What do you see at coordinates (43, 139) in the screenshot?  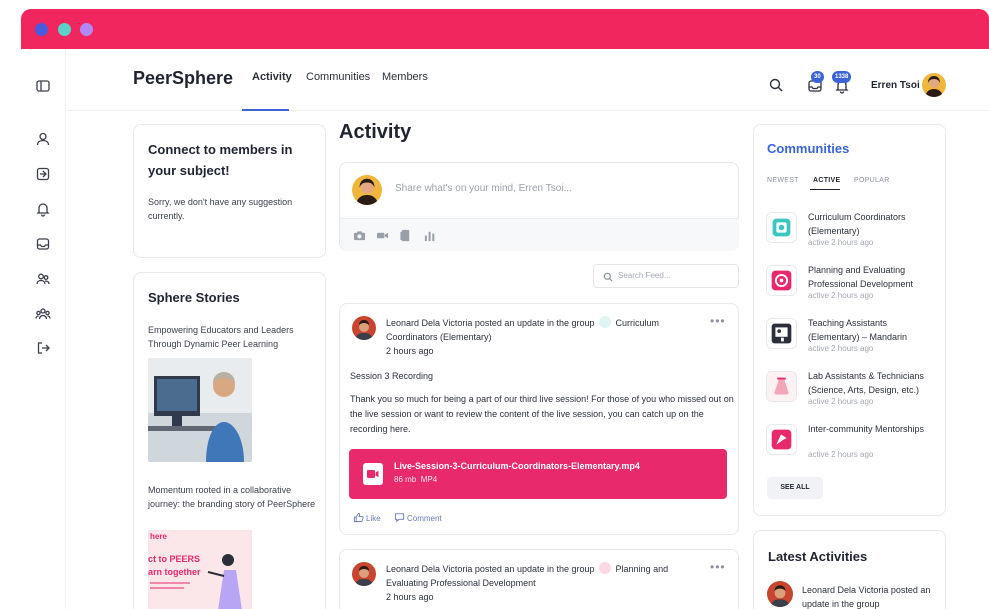 I see `profile-icon` at bounding box center [43, 139].